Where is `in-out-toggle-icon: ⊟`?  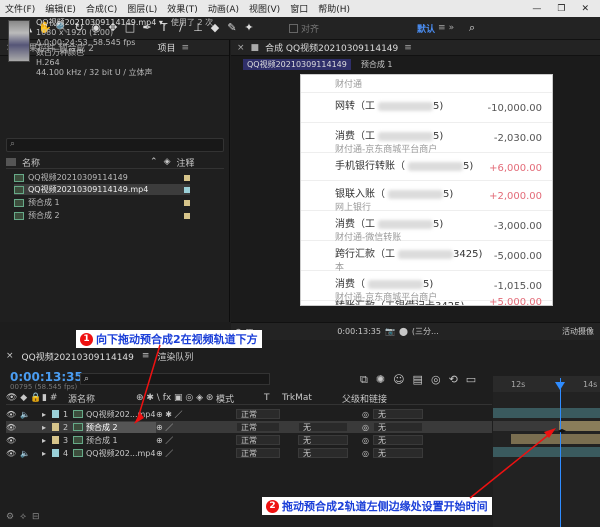
in-out-toggle-icon: ⊟ is located at coordinates (36, 517).